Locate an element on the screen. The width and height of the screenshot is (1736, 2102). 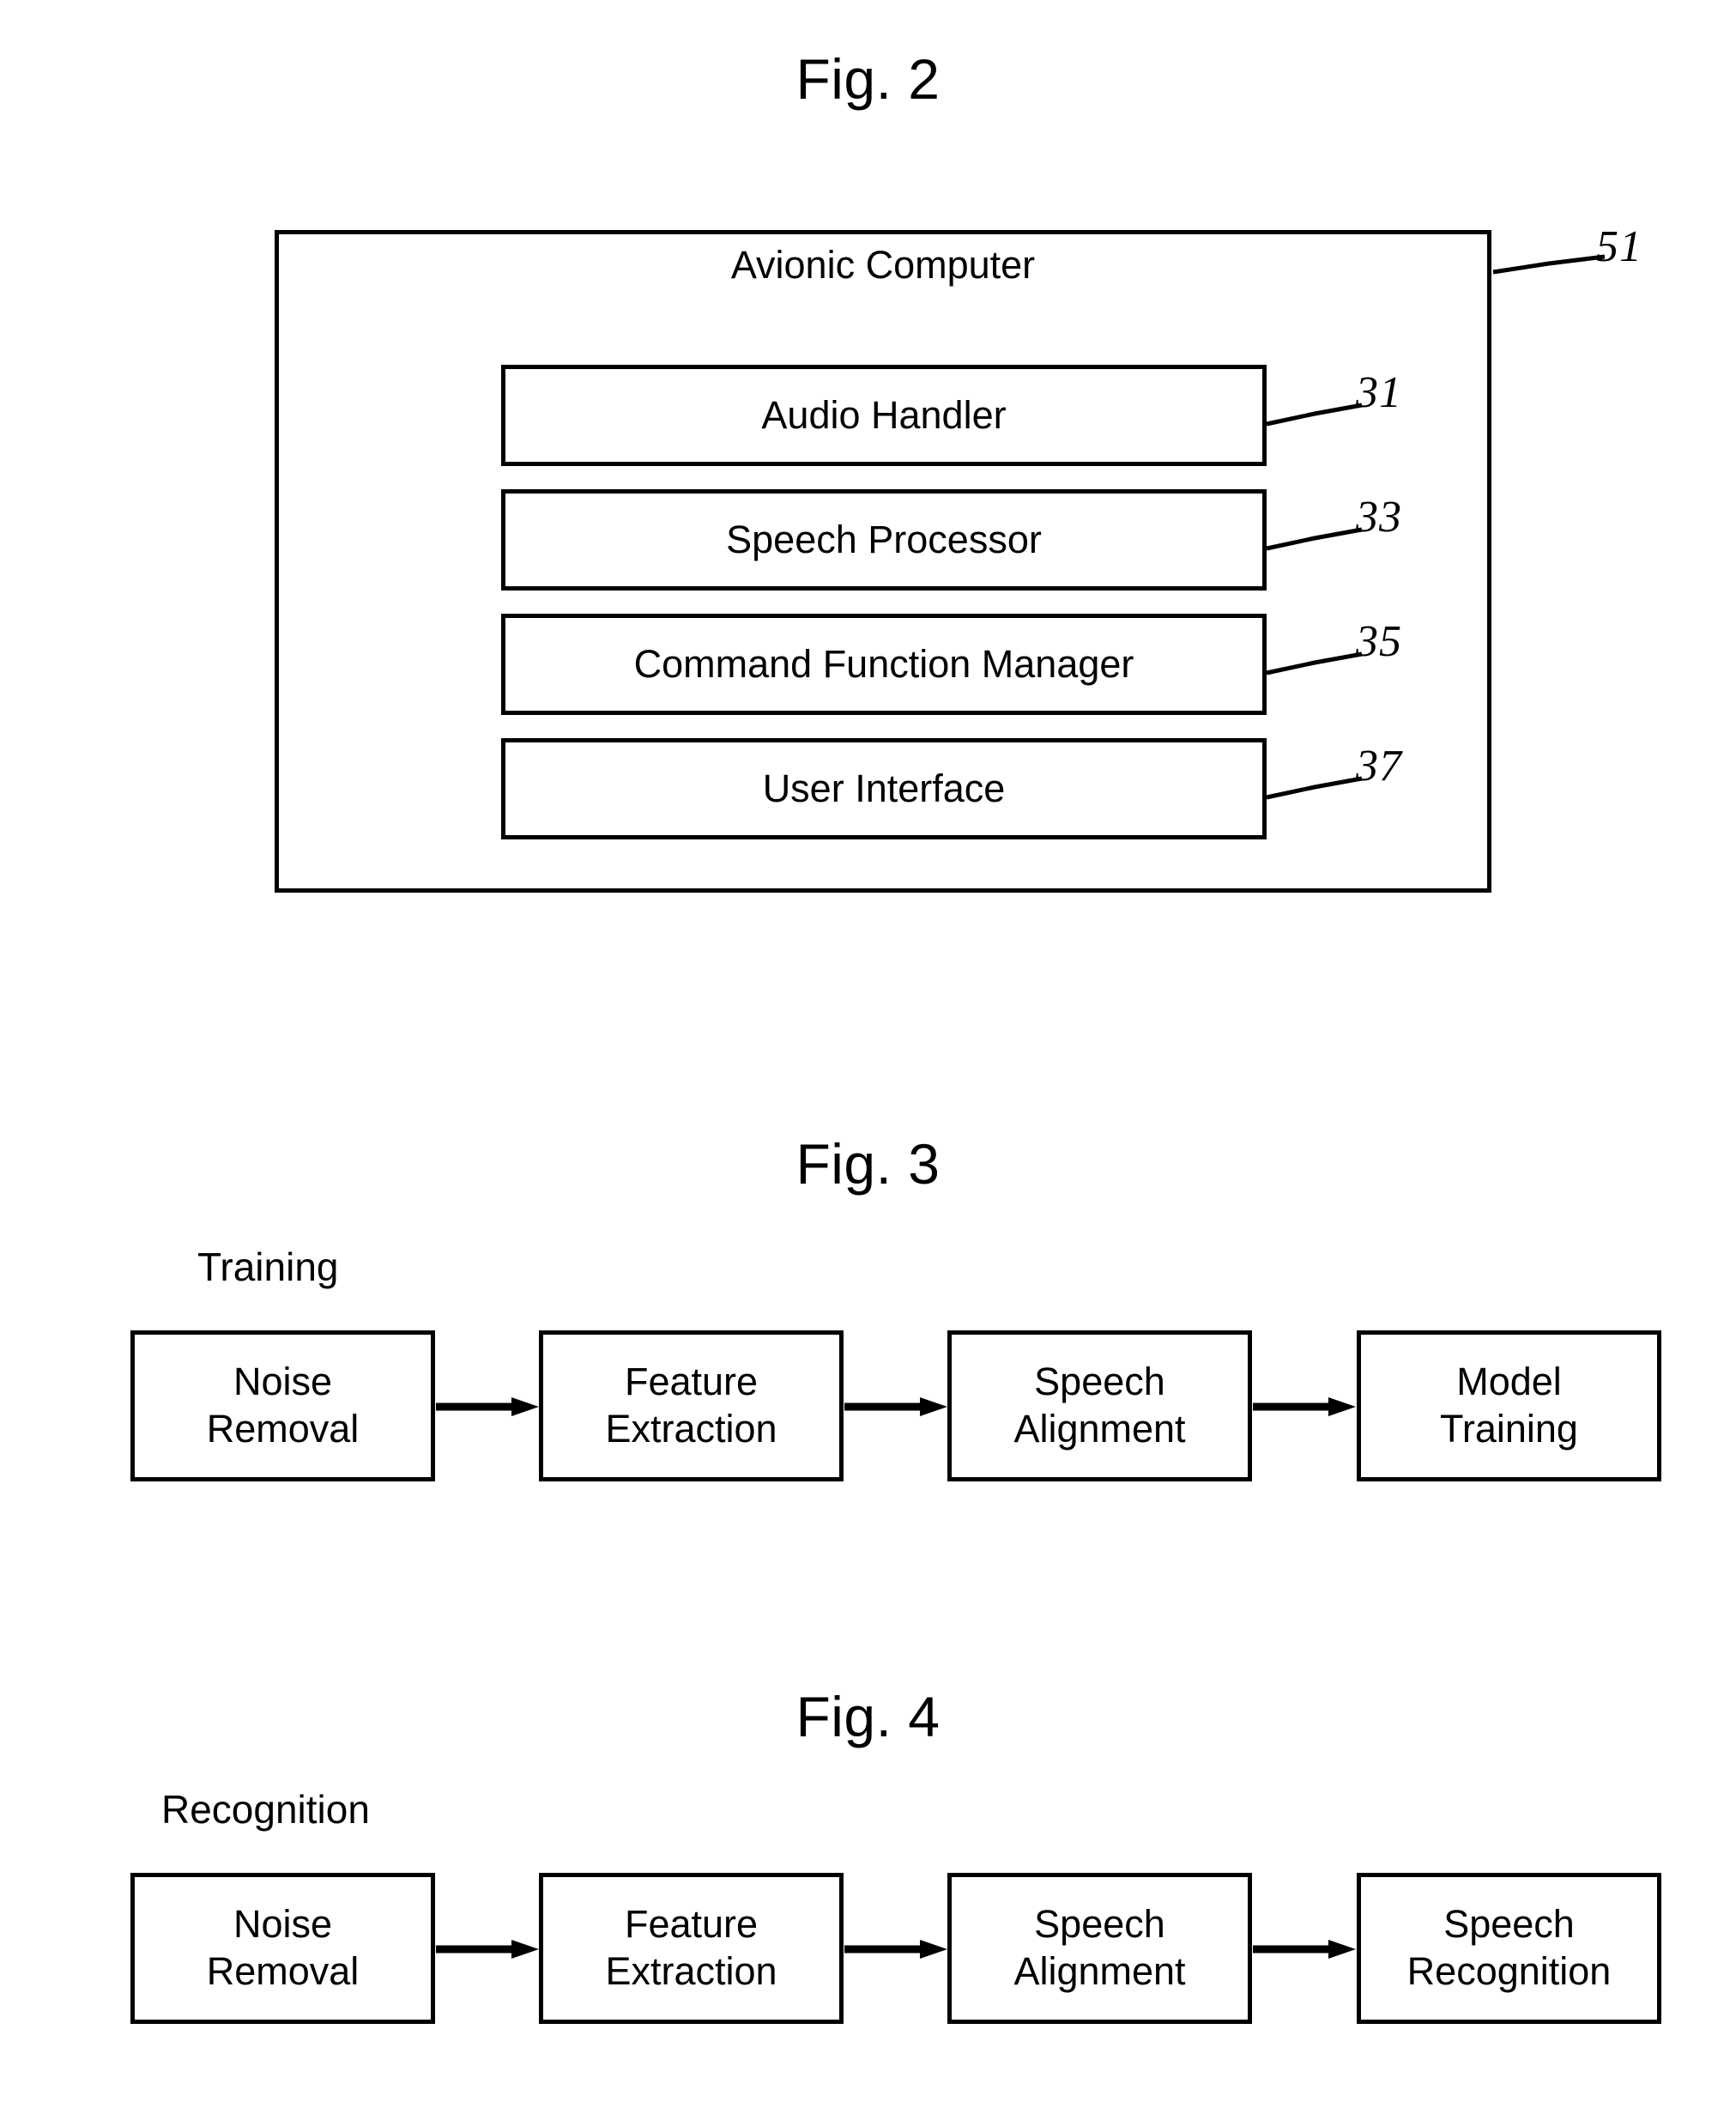
figure-2-title: Fig. 2 is located at coordinates (868, 79).